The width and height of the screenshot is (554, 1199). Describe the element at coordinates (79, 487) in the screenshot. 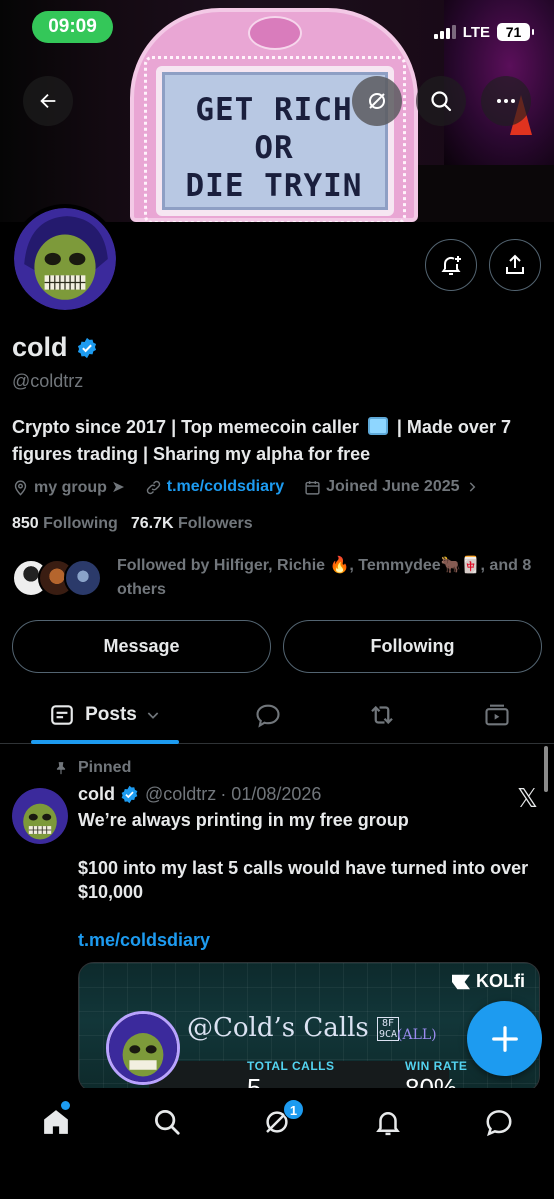

I see `location-text: my group ➤` at that location.